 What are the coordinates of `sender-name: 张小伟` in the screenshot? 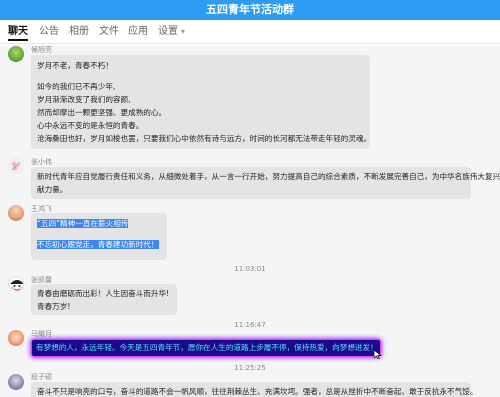 It's located at (41, 162).